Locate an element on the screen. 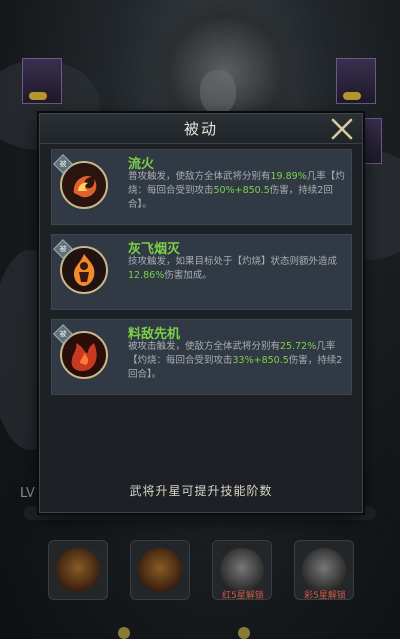 This screenshot has width=400, height=639. highlight-value: 19.89% is located at coordinates (288, 176).